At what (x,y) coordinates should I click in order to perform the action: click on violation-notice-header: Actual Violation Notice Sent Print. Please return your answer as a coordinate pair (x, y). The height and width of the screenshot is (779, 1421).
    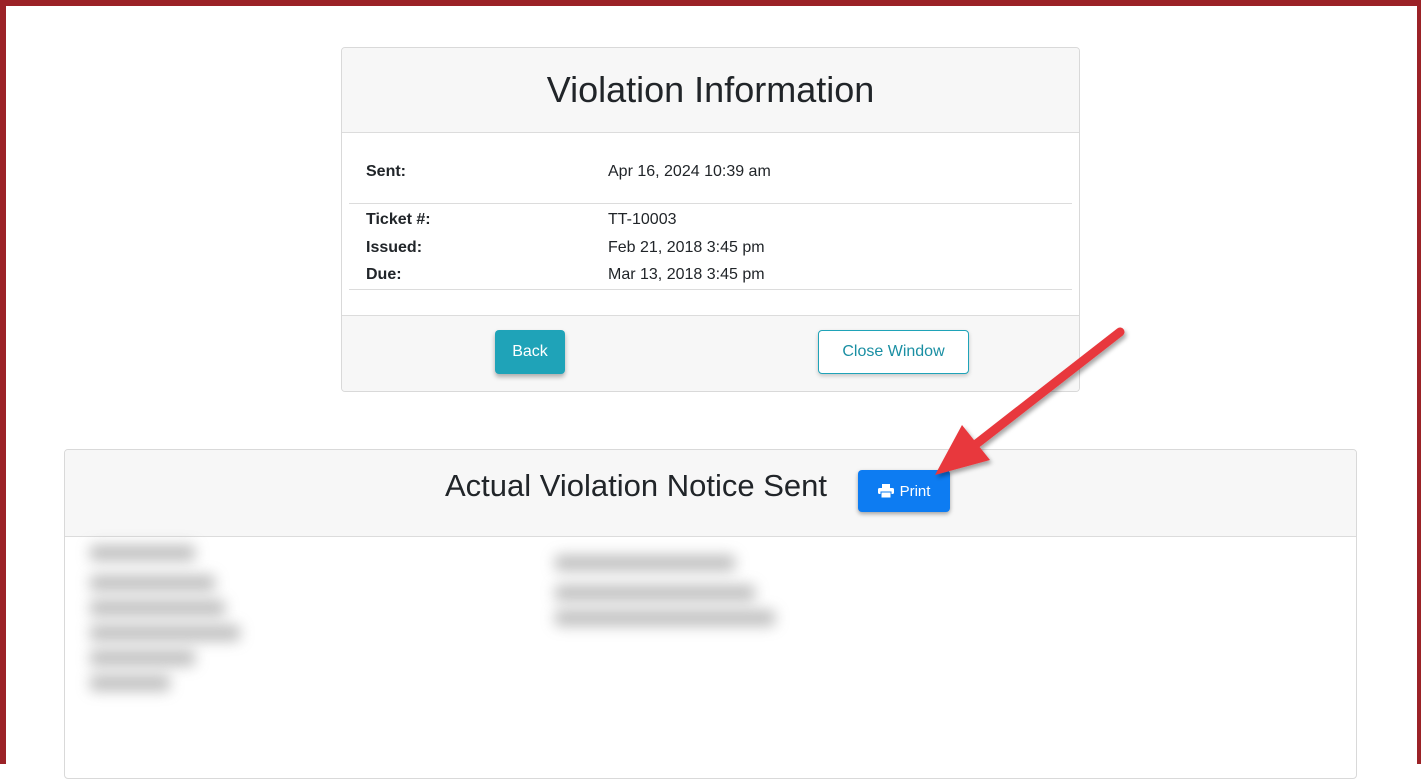
    Looking at the image, I should click on (710, 493).